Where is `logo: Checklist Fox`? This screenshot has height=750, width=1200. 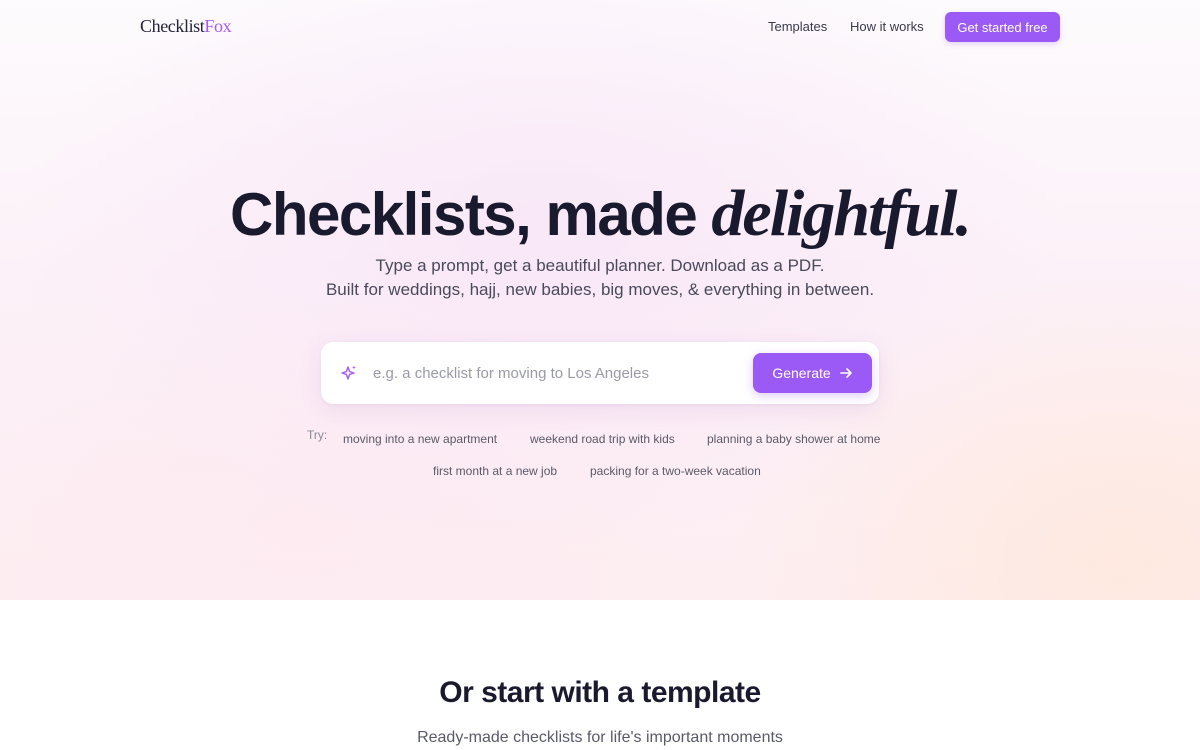 logo: Checklist Fox is located at coordinates (186, 26).